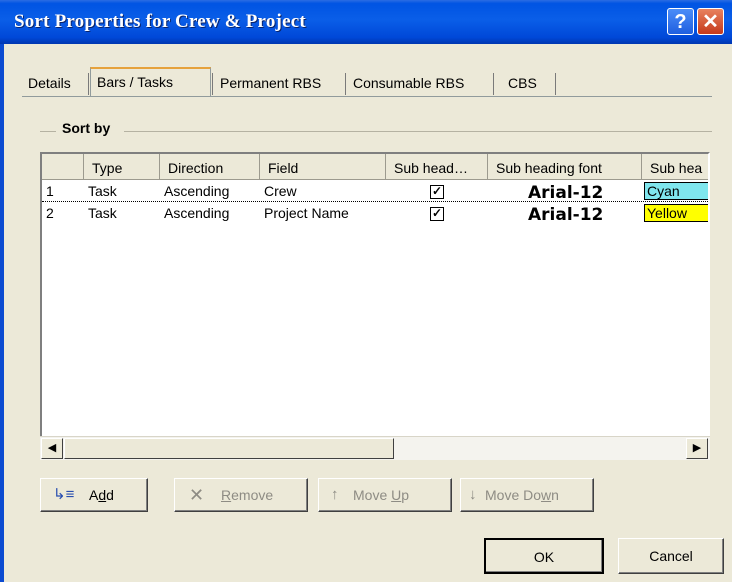 The width and height of the screenshot is (732, 582). I want to click on color-swatch-yellow: Yellow, so click(676, 213).